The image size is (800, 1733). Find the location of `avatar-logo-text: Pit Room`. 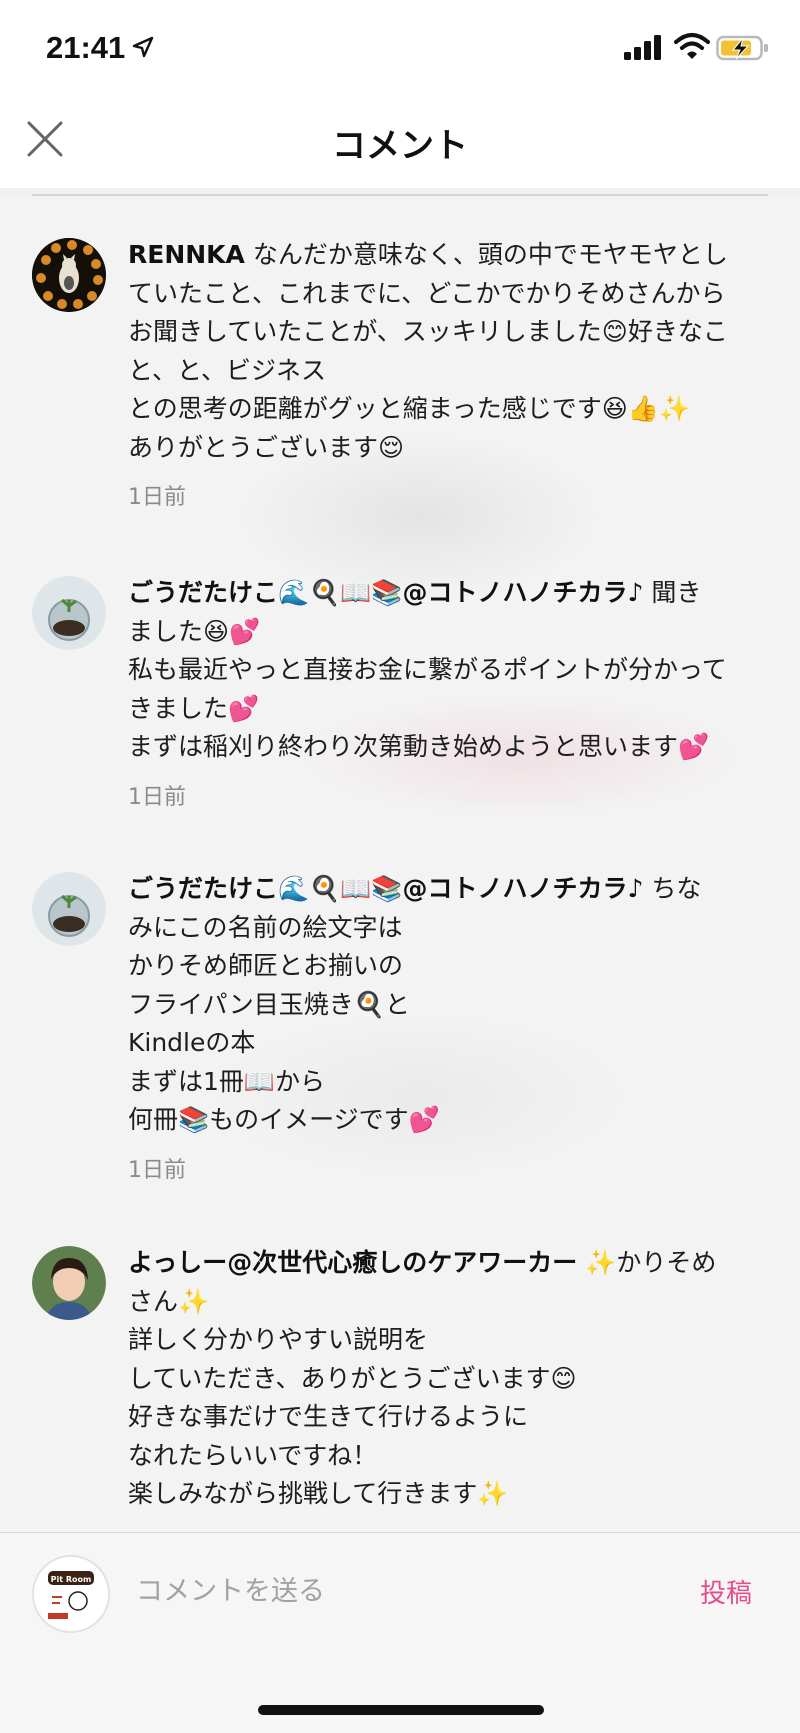

avatar-logo-text: Pit Room is located at coordinates (71, 1579).